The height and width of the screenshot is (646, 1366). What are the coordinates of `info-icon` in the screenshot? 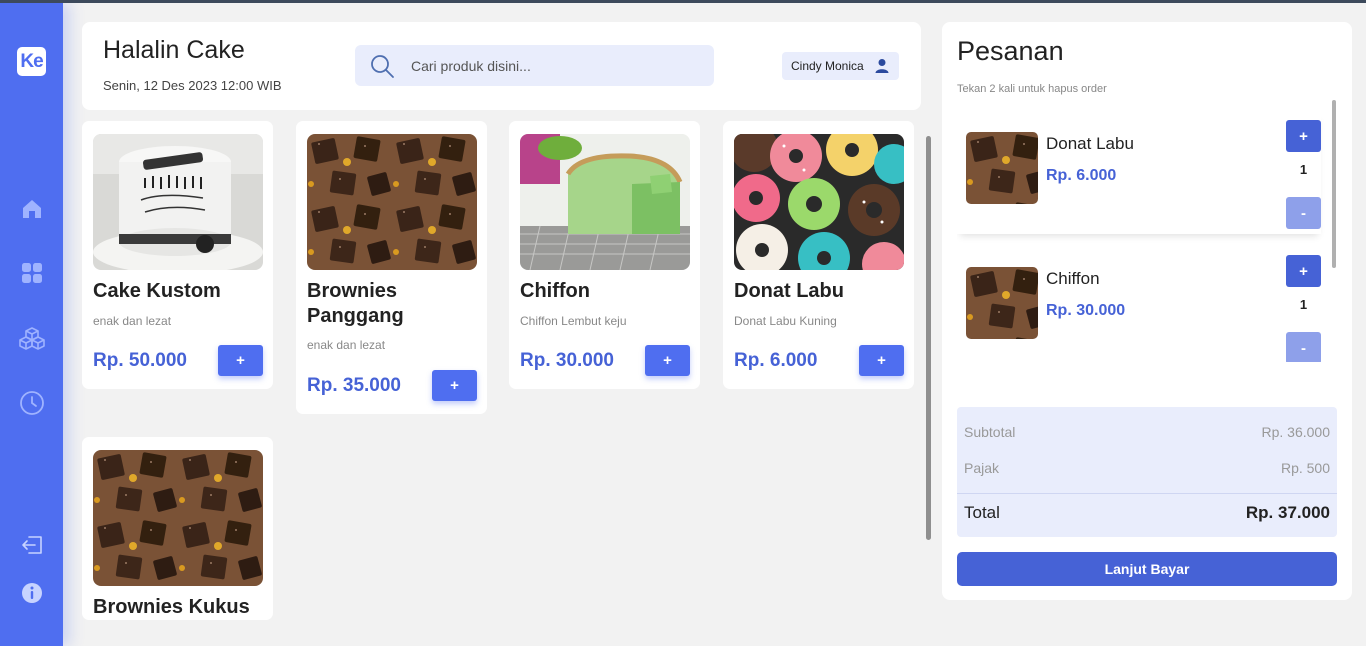 It's located at (31, 592).